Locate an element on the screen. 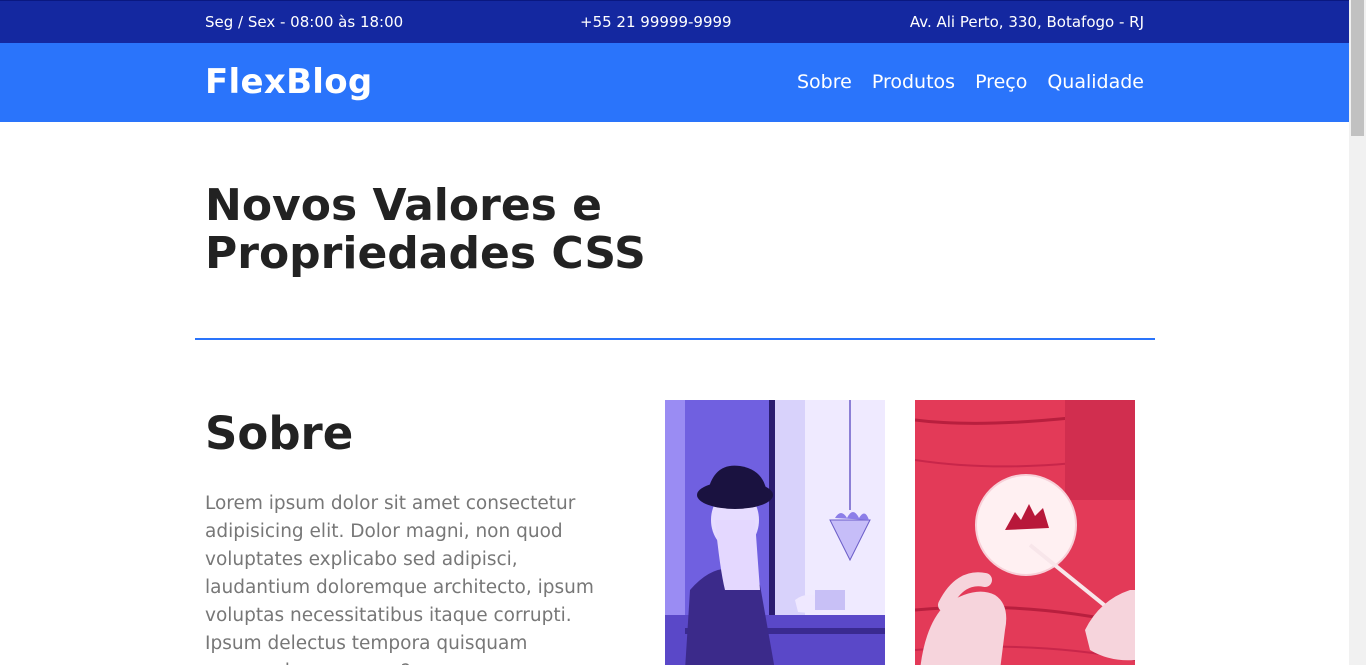  main-nav: Sobre Produtos Preço Qualidade is located at coordinates (970, 82).